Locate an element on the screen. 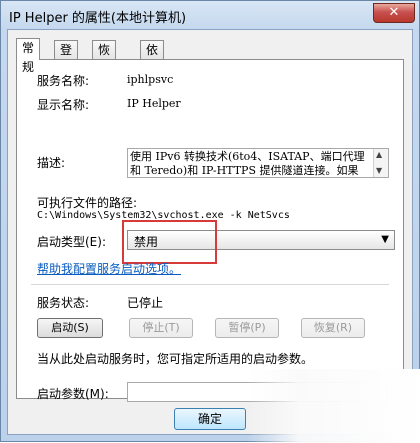 The width and height of the screenshot is (420, 443). display-name-label: 显示名称: is located at coordinates (63, 105).